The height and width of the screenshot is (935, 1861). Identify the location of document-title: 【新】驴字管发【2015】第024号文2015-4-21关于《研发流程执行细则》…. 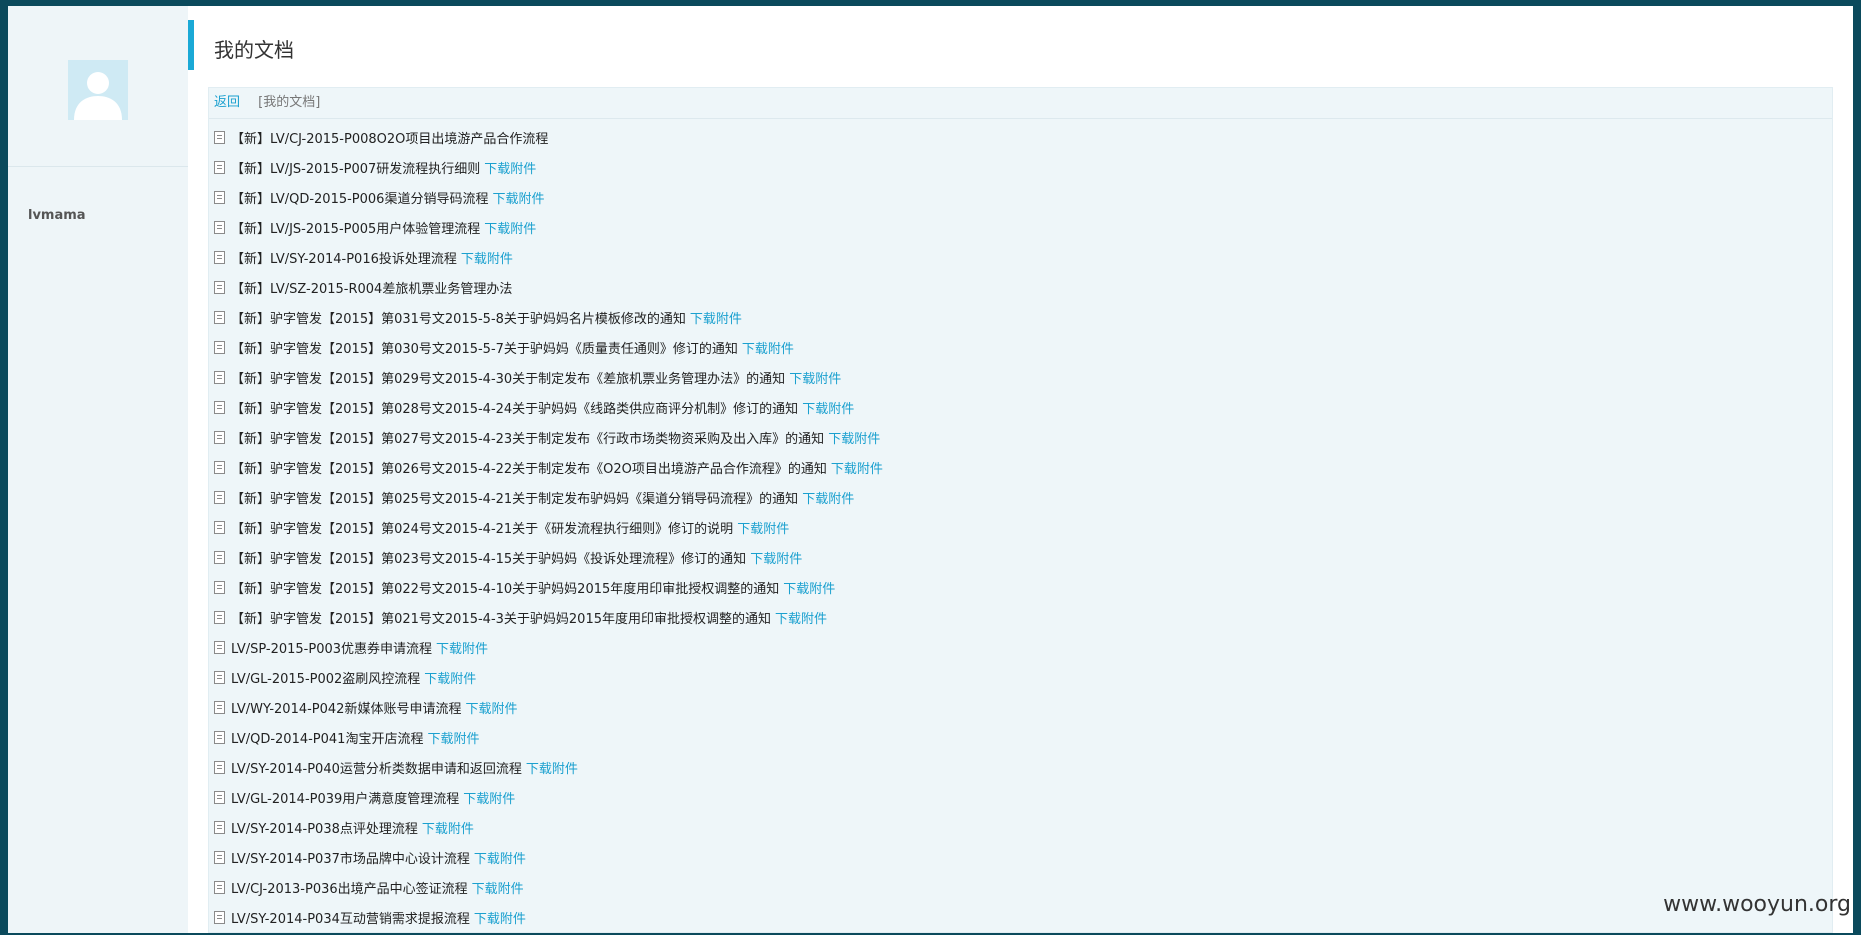
(482, 529).